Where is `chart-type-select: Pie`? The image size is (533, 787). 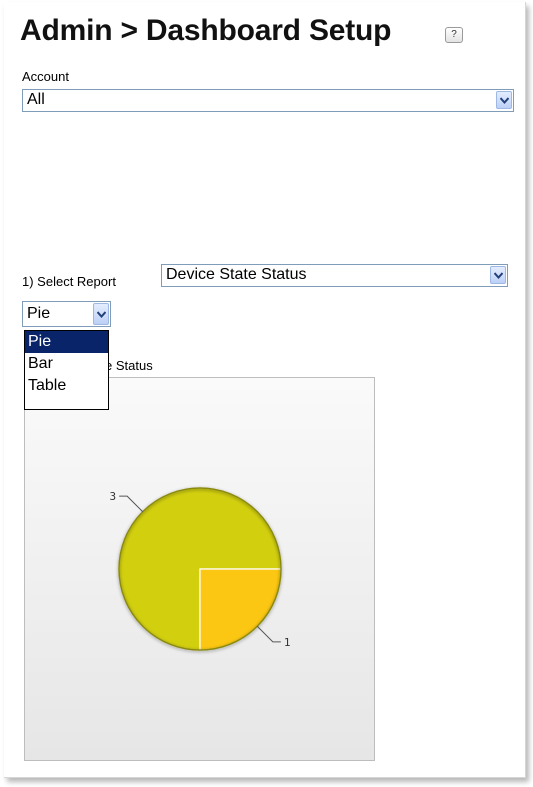 chart-type-select: Pie is located at coordinates (66, 314).